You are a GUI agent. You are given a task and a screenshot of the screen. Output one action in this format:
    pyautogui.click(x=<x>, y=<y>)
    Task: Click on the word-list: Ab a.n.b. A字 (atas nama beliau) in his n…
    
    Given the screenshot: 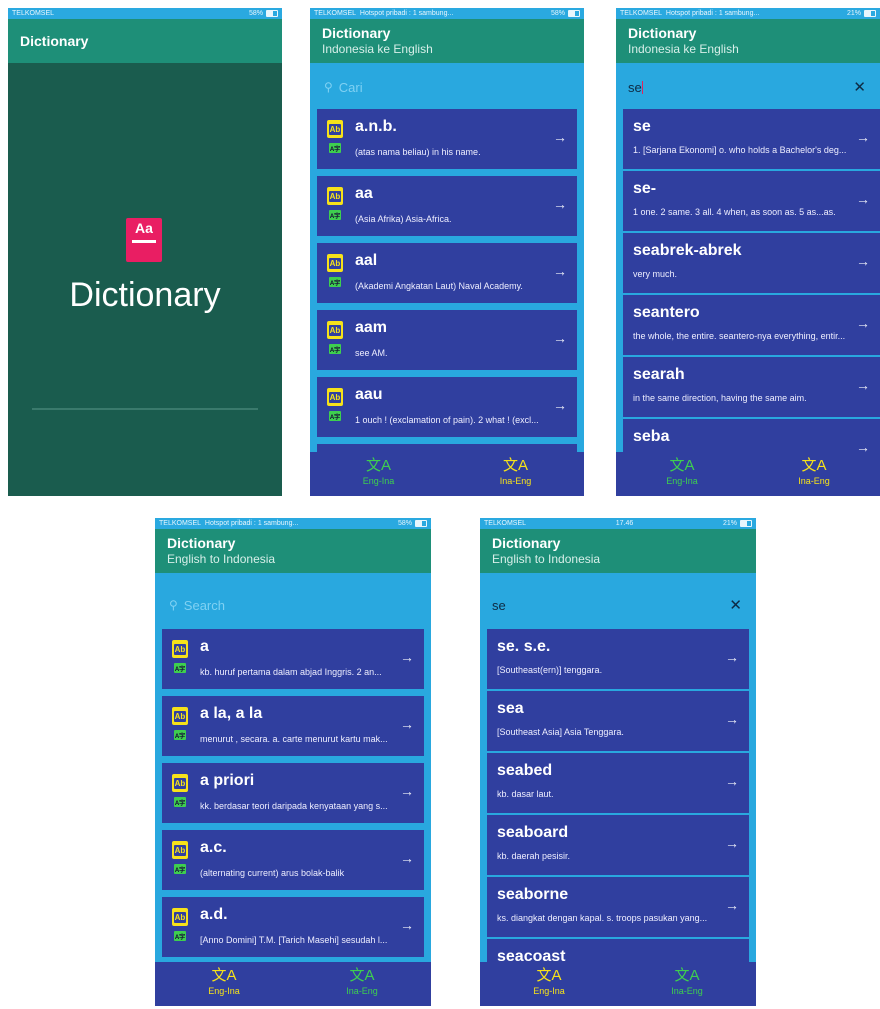 What is the action you would take?
    pyautogui.click(x=447, y=302)
    